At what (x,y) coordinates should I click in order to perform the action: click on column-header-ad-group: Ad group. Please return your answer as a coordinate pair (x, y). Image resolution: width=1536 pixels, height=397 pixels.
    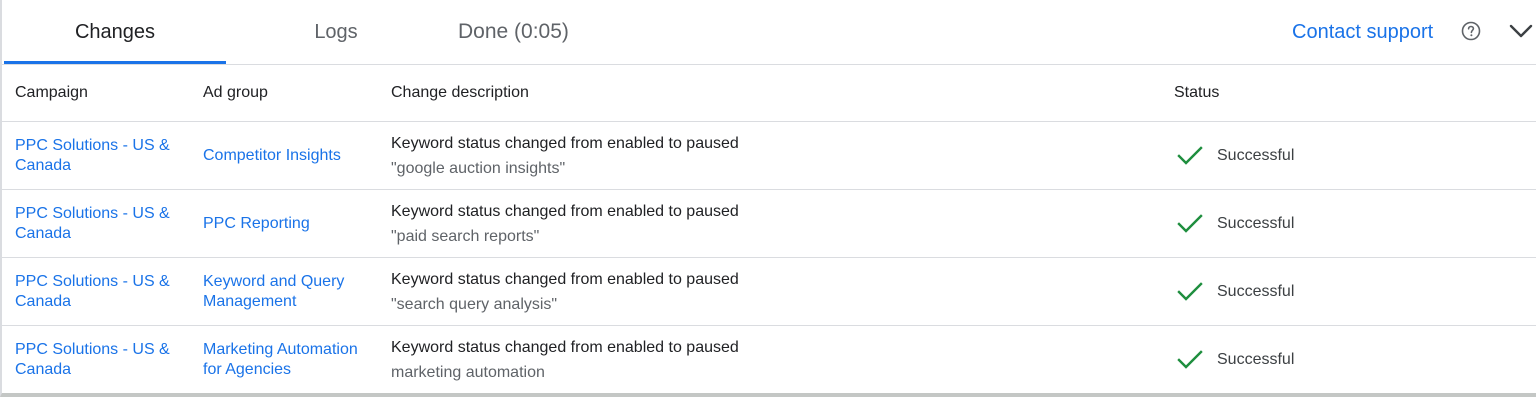
    Looking at the image, I should click on (291, 93).